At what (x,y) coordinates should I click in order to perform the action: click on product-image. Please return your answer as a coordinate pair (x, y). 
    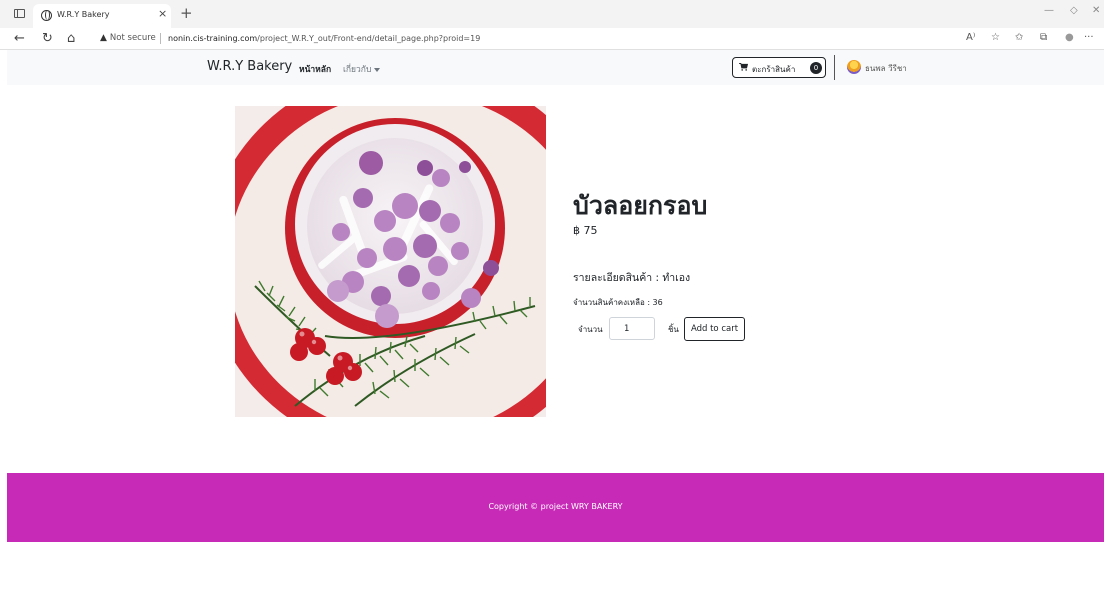
    Looking at the image, I should click on (390, 261).